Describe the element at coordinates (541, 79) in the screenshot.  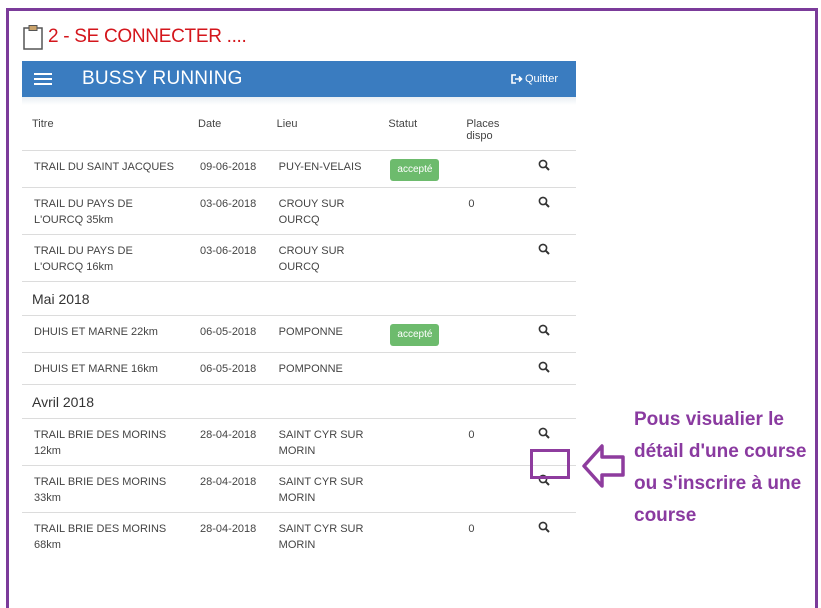
I see `quit-label: Quitter` at that location.